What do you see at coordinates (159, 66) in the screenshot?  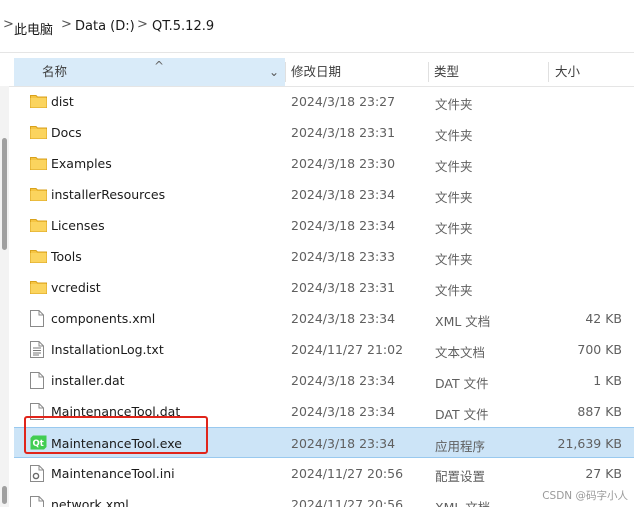 I see `sort-ascending-icon: ^` at bounding box center [159, 66].